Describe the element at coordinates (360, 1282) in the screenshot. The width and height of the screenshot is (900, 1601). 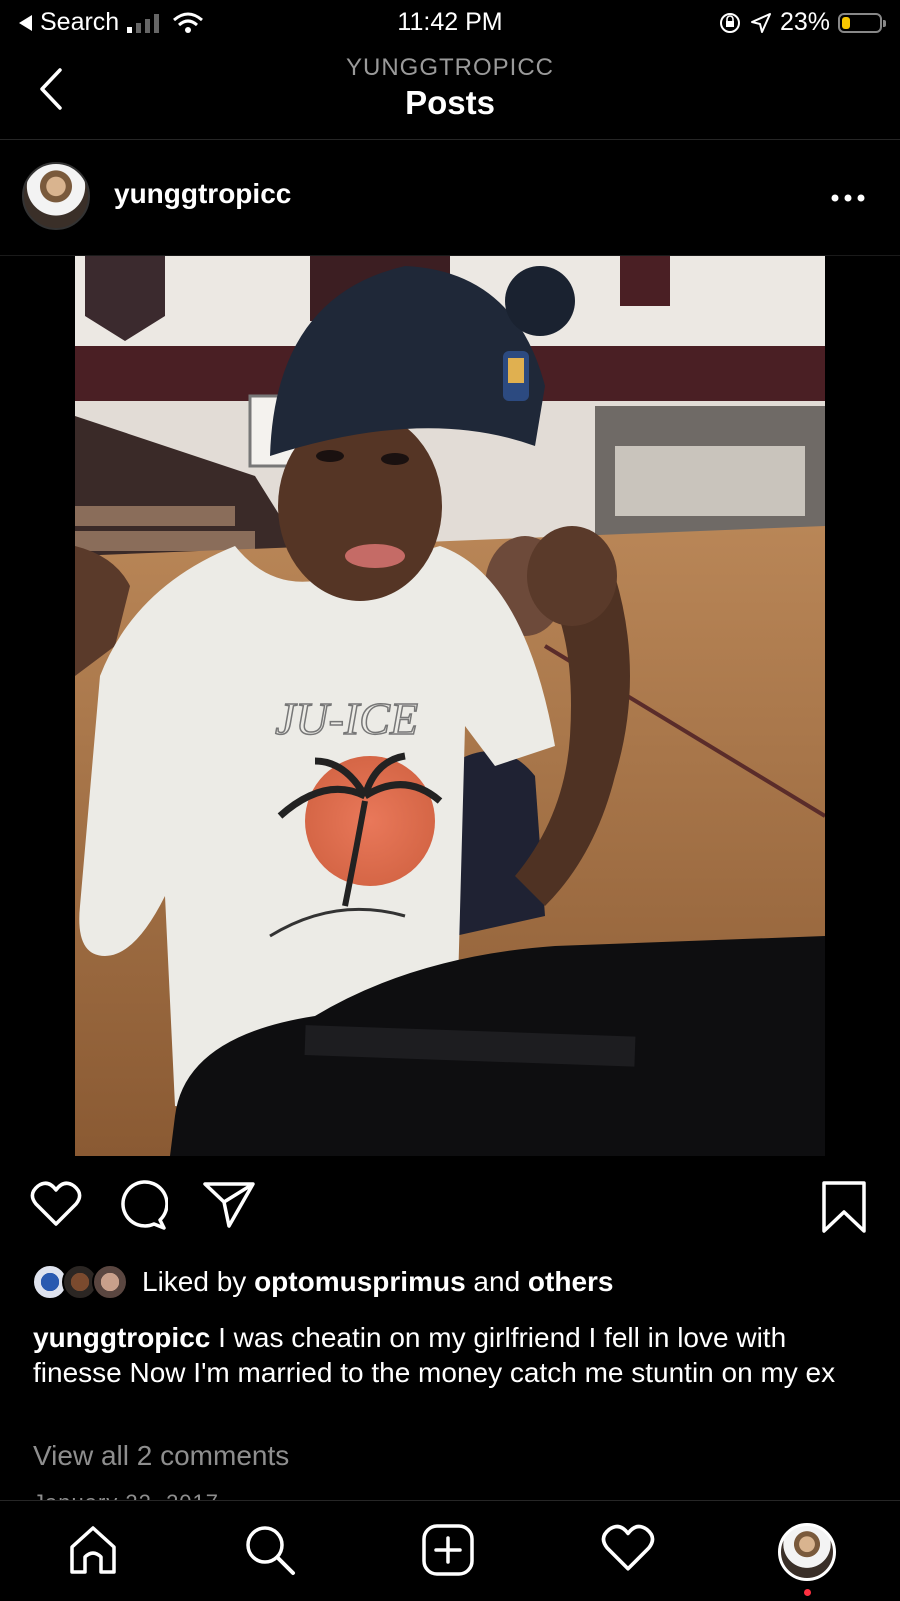
I see `likes-user-link: optomusprimus` at that location.